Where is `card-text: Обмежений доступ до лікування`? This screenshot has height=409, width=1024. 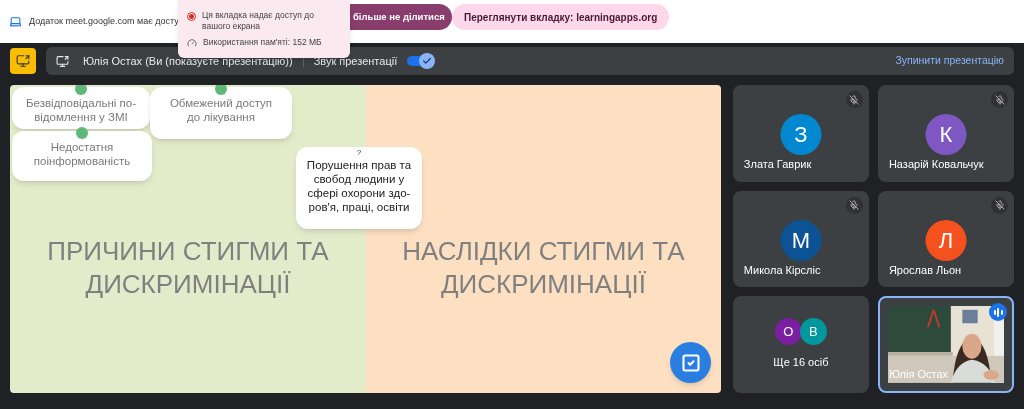 card-text: Обмежений доступ до лікування is located at coordinates (221, 110).